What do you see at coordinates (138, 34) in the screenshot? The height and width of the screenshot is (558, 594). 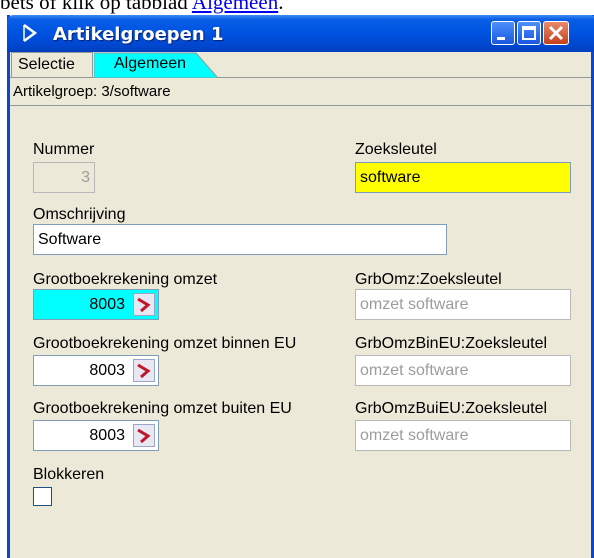 I see `window-title: Artikelgroepen 1` at bounding box center [138, 34].